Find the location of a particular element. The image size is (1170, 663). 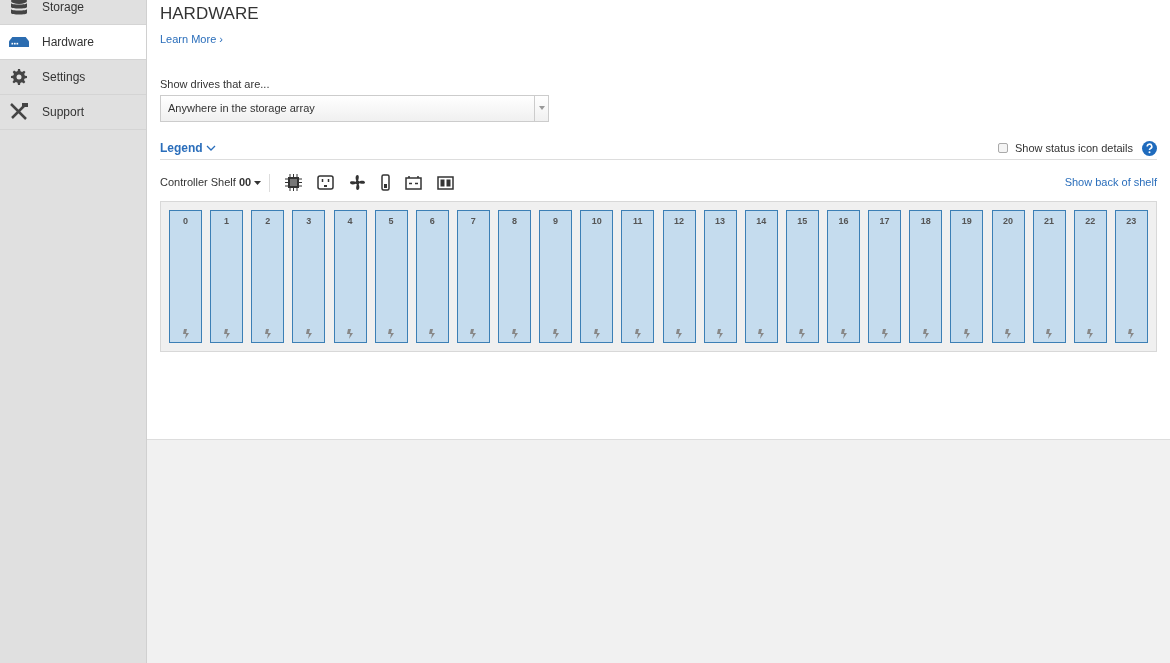

drive-slot: 17 is located at coordinates (885, 276).